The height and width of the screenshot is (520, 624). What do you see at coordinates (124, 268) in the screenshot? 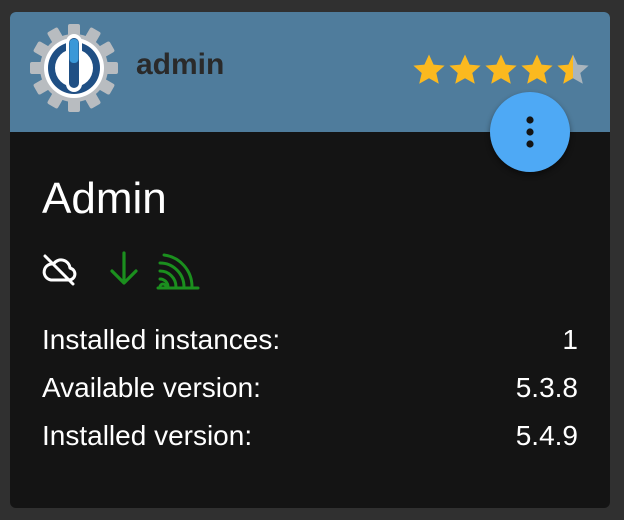
I see `arrow-down-icon` at bounding box center [124, 268].